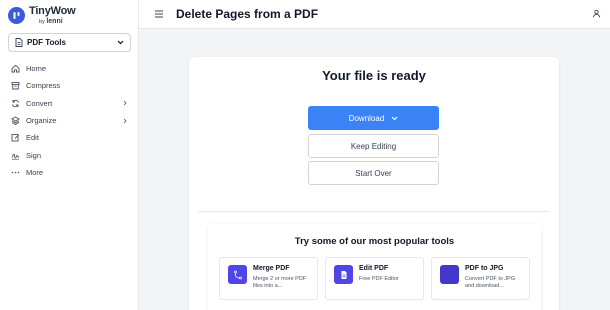  Describe the element at coordinates (34, 155) in the screenshot. I see `sidebar-item-label: Sign` at that location.